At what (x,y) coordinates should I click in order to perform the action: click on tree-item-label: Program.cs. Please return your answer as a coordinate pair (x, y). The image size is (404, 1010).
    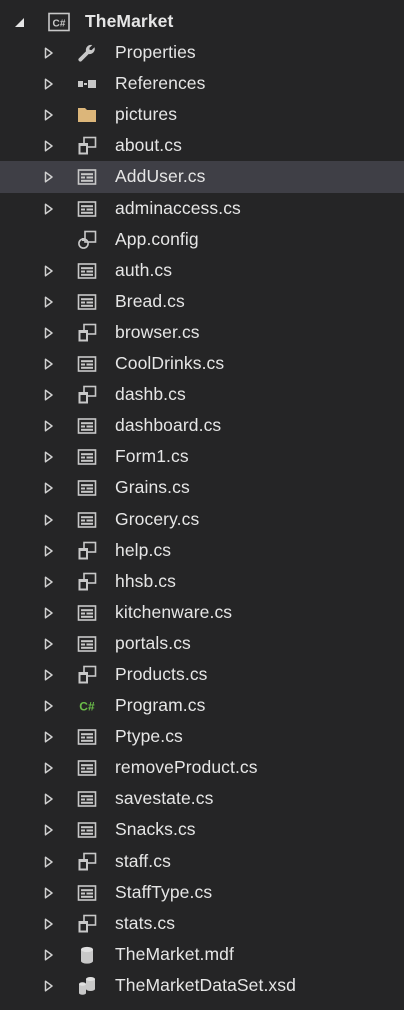
    Looking at the image, I should click on (160, 705).